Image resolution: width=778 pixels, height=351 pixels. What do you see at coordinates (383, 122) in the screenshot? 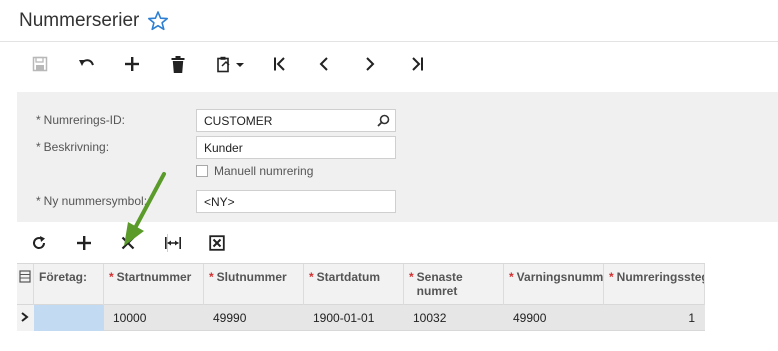
I see `search-icon` at bounding box center [383, 122].